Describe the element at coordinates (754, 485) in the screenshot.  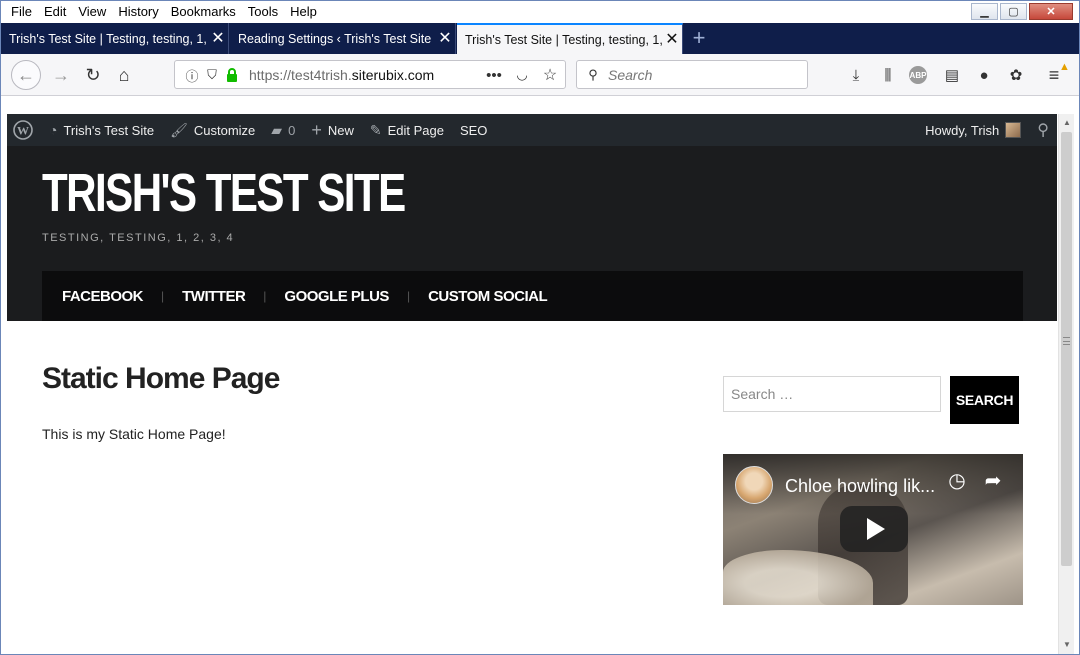
I see `channel-avatar` at that location.